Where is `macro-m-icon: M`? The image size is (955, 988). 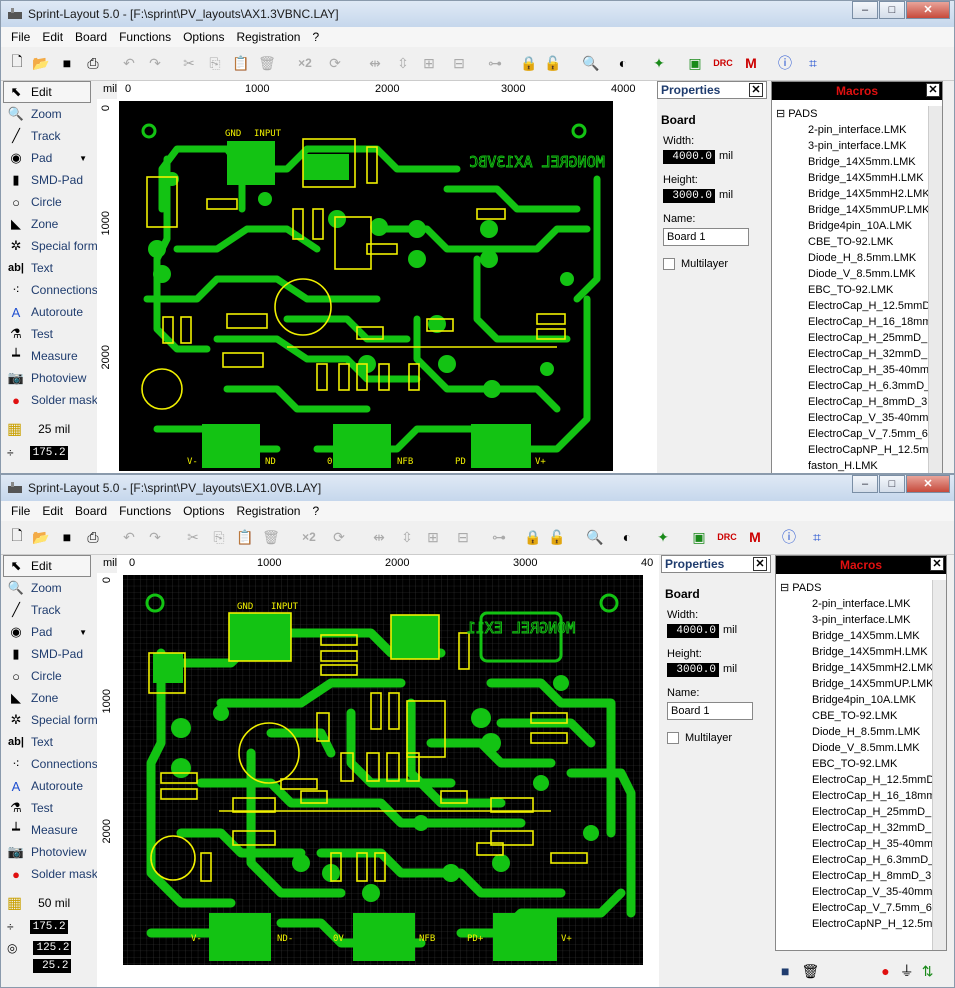
macro-m-icon: M is located at coordinates (755, 537).